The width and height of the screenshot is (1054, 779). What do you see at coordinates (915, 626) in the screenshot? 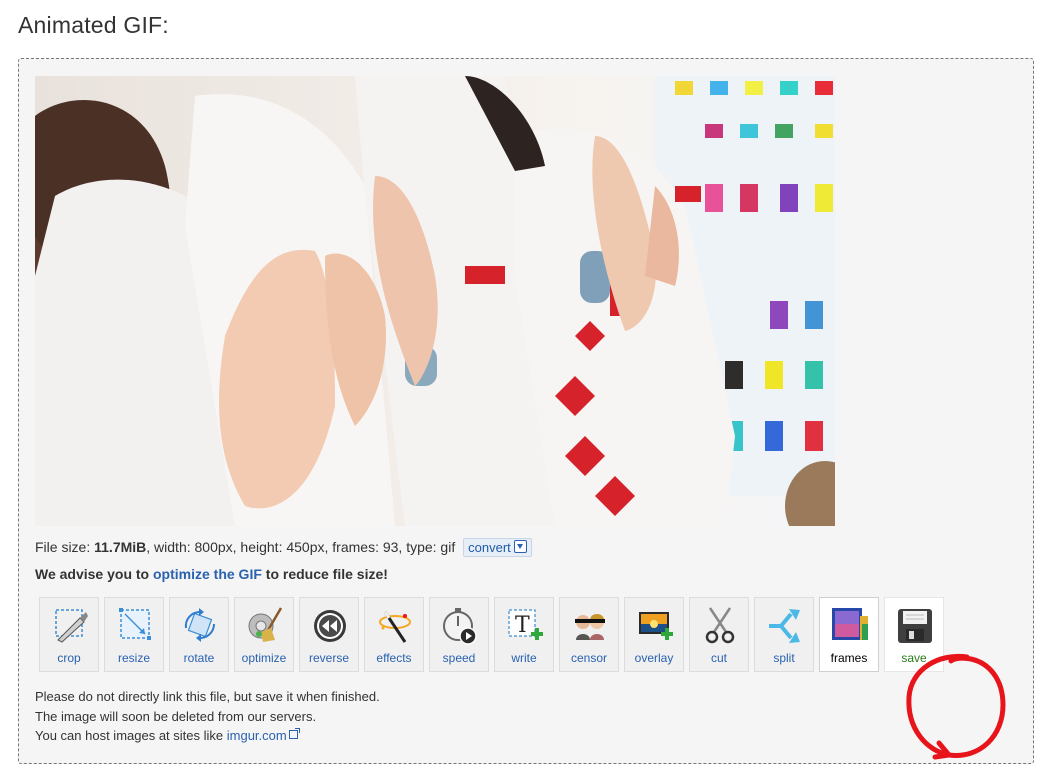
I see `floppy-disk-save-icon` at bounding box center [915, 626].